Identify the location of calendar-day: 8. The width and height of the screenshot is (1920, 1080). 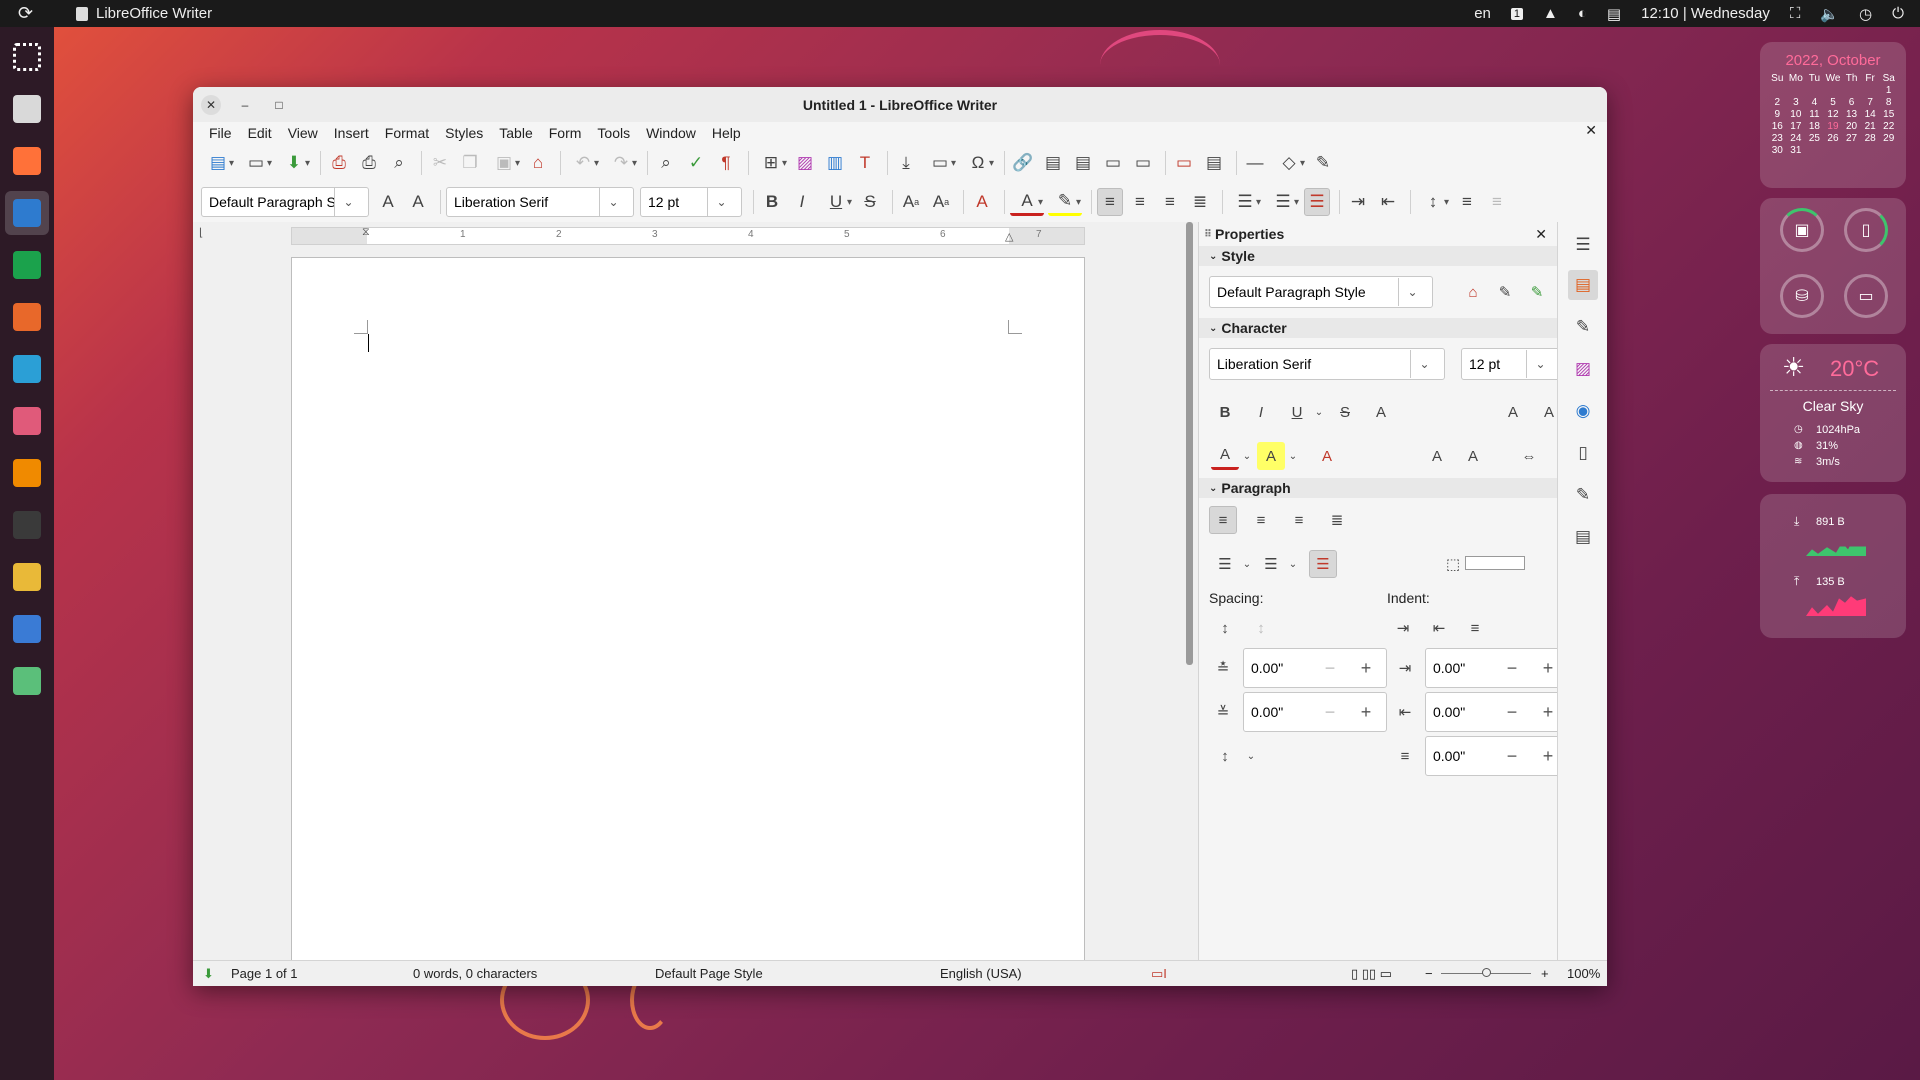
(1888, 102).